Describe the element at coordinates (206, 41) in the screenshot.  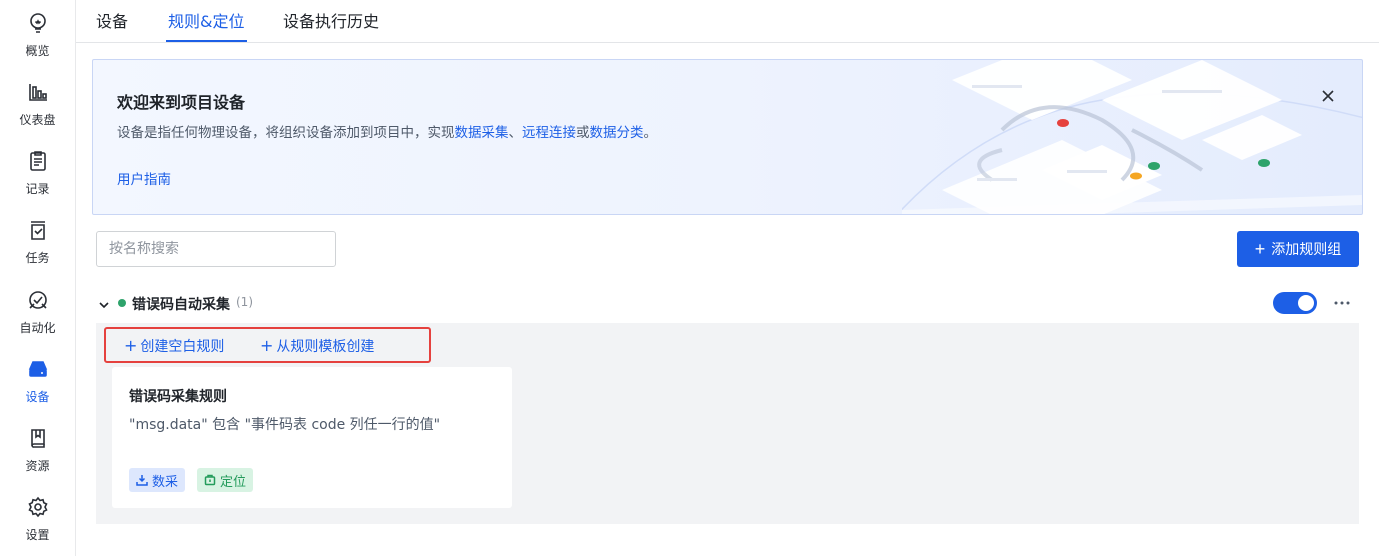
I see `active-tab-indicator` at that location.